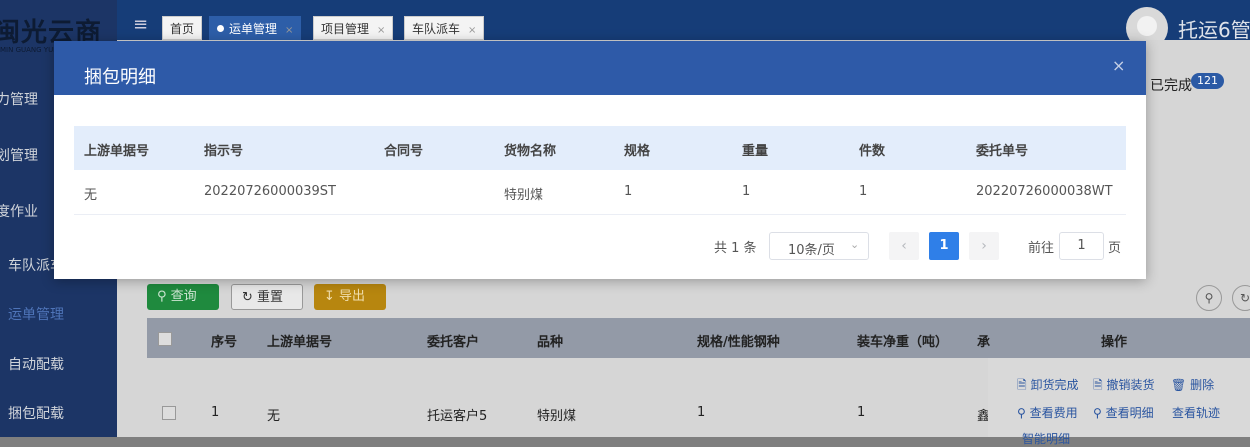 Image resolution: width=1250 pixels, height=447 pixels. I want to click on col-index: 序号, so click(224, 342).